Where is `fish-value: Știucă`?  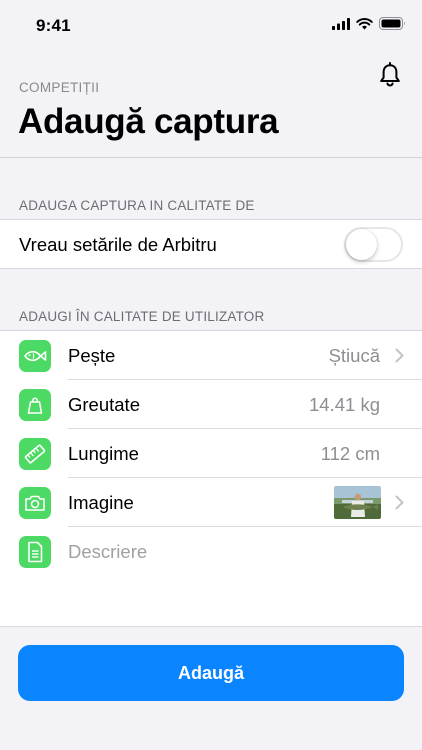 fish-value: Știucă is located at coordinates (354, 355).